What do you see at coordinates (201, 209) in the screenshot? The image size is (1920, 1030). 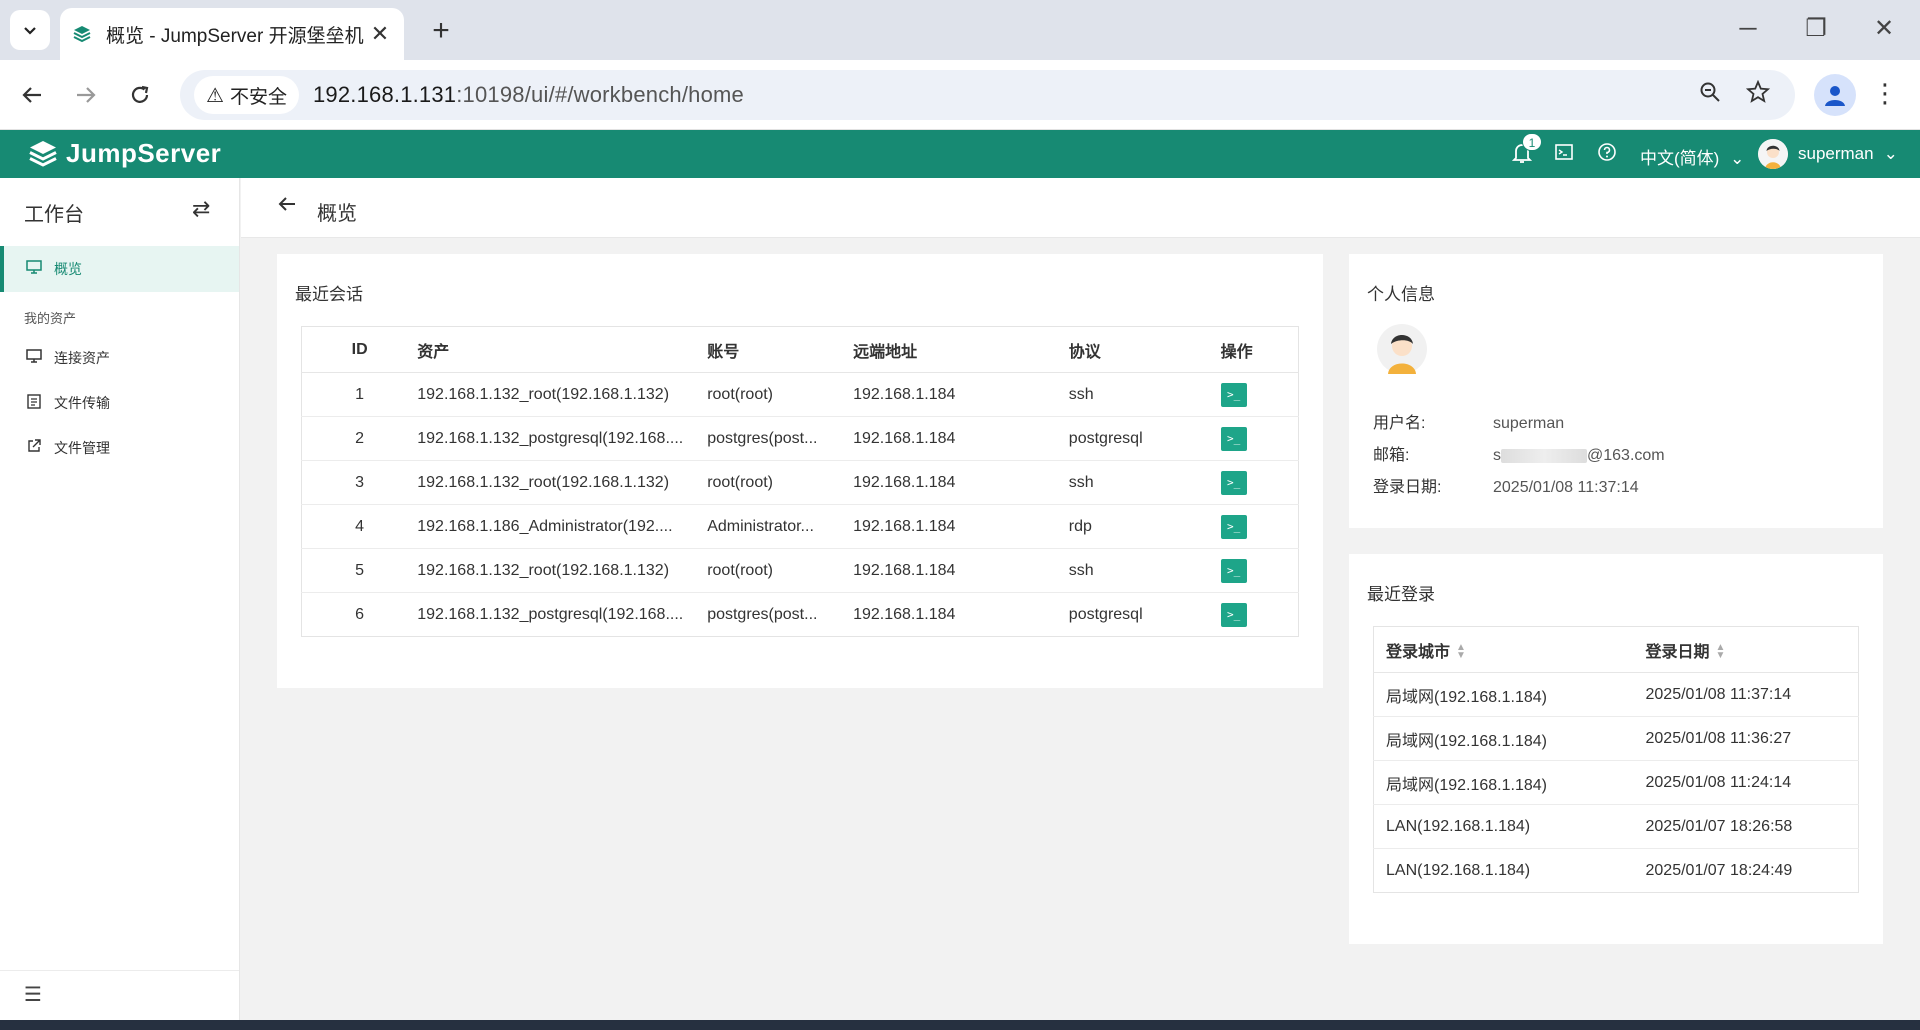 I see `switch-view-icon: ⇄` at bounding box center [201, 209].